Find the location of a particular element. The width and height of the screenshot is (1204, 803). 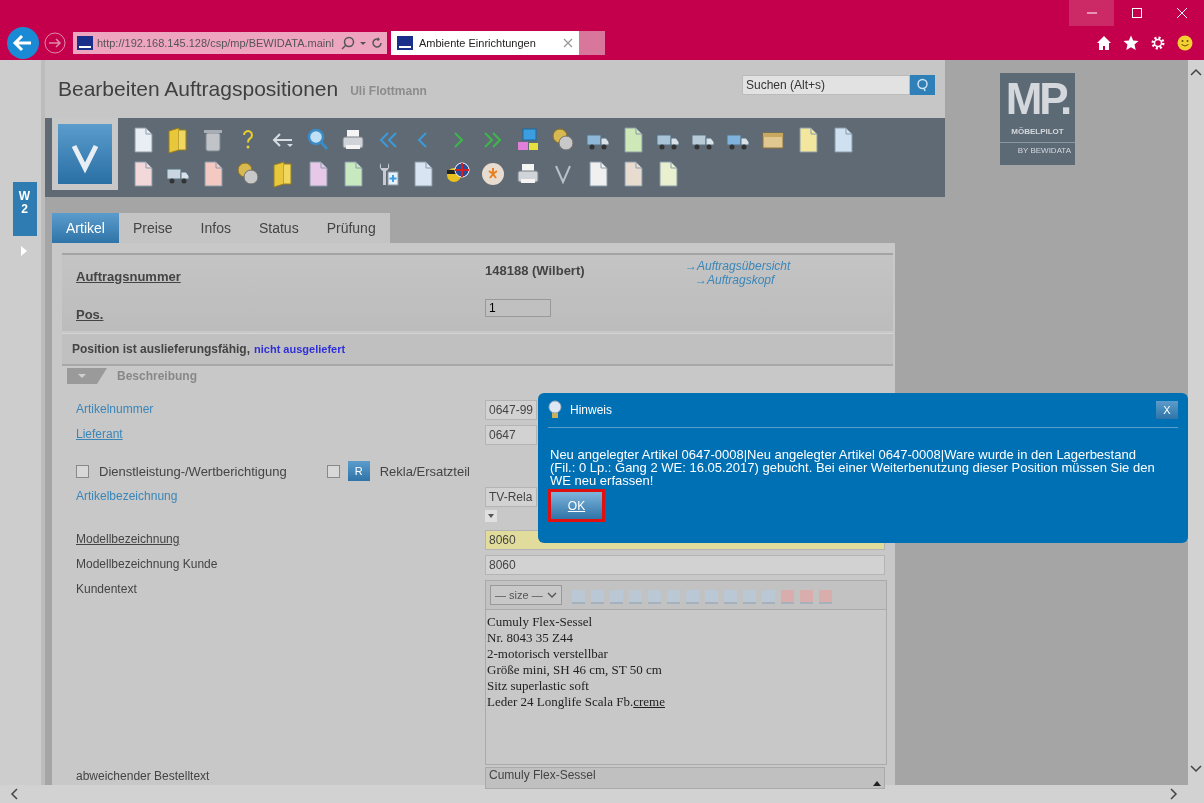

home-icon is located at coordinates (1104, 43).